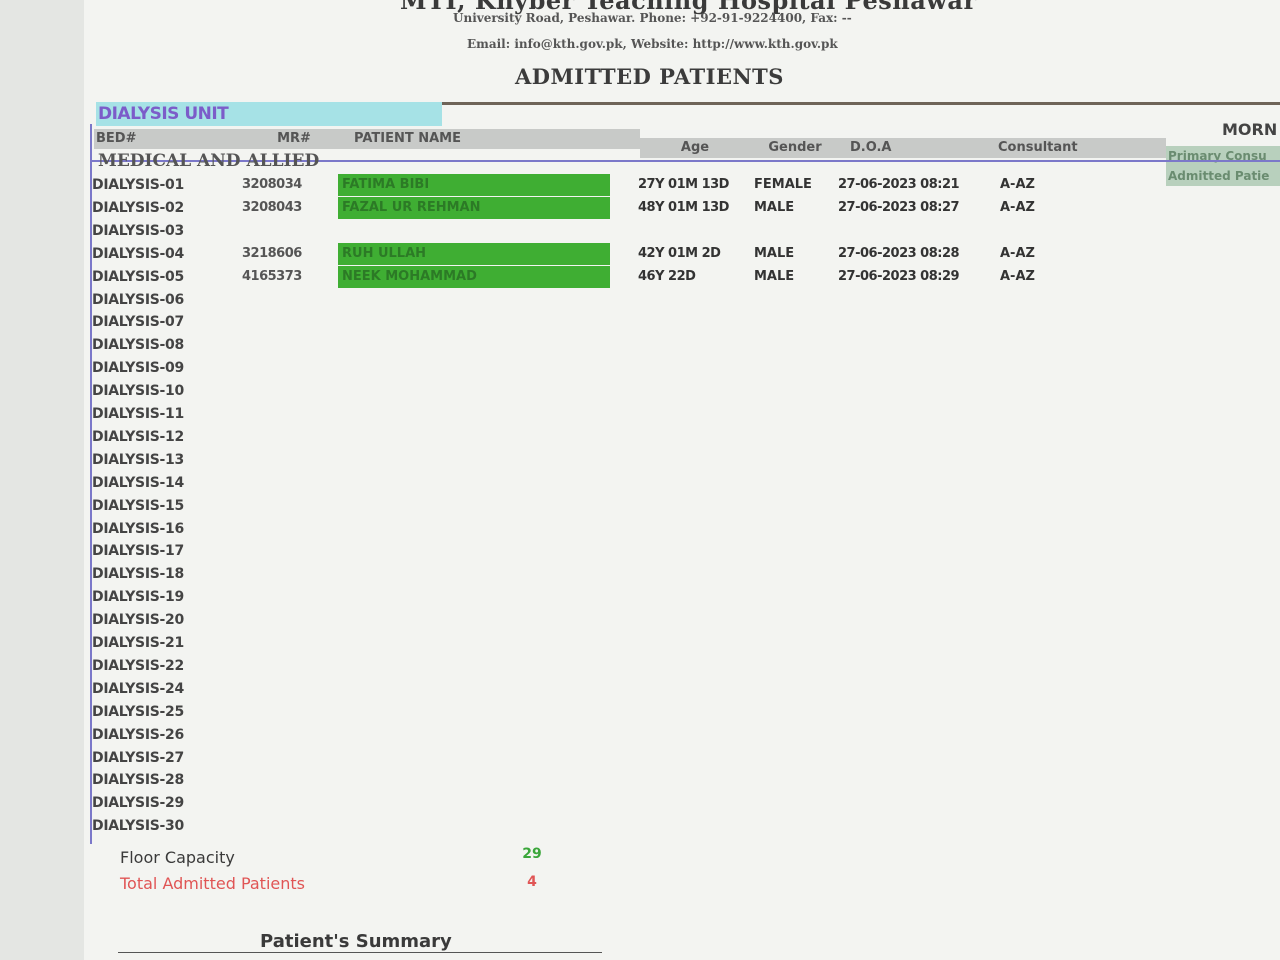 The width and height of the screenshot is (1280, 960). I want to click on bed-cell: DIALYSIS-10, so click(138, 391).